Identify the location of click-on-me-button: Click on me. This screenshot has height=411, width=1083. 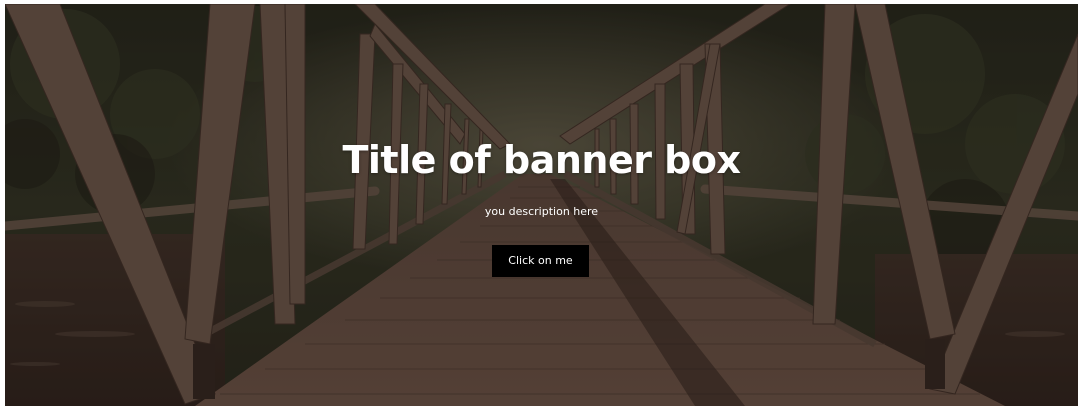
(540, 261).